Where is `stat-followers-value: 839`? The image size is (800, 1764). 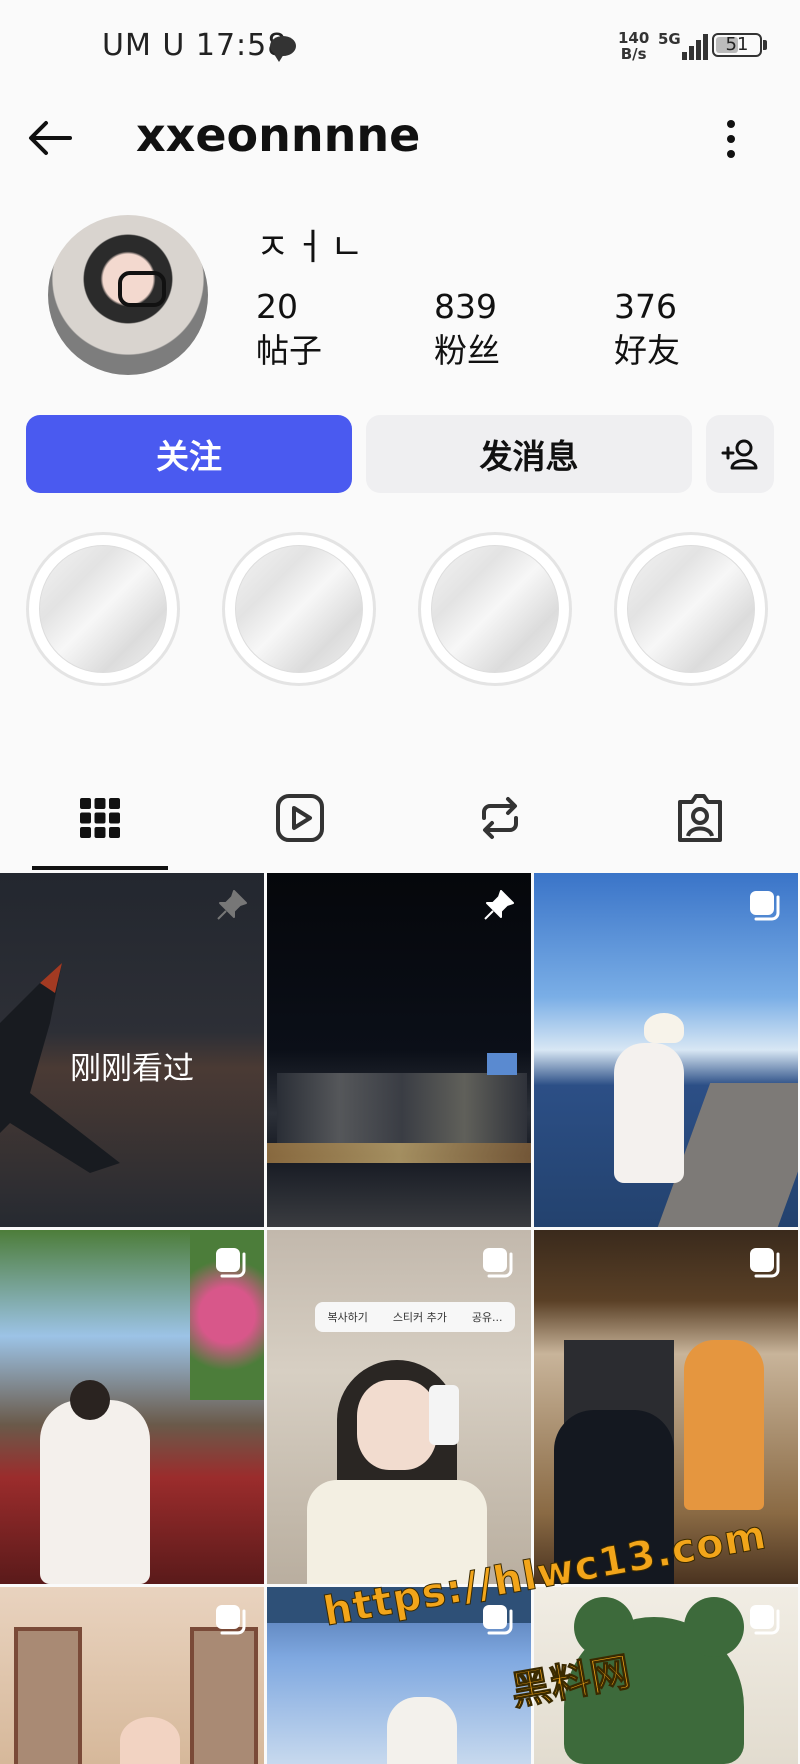 stat-followers-value: 839 is located at coordinates (465, 306).